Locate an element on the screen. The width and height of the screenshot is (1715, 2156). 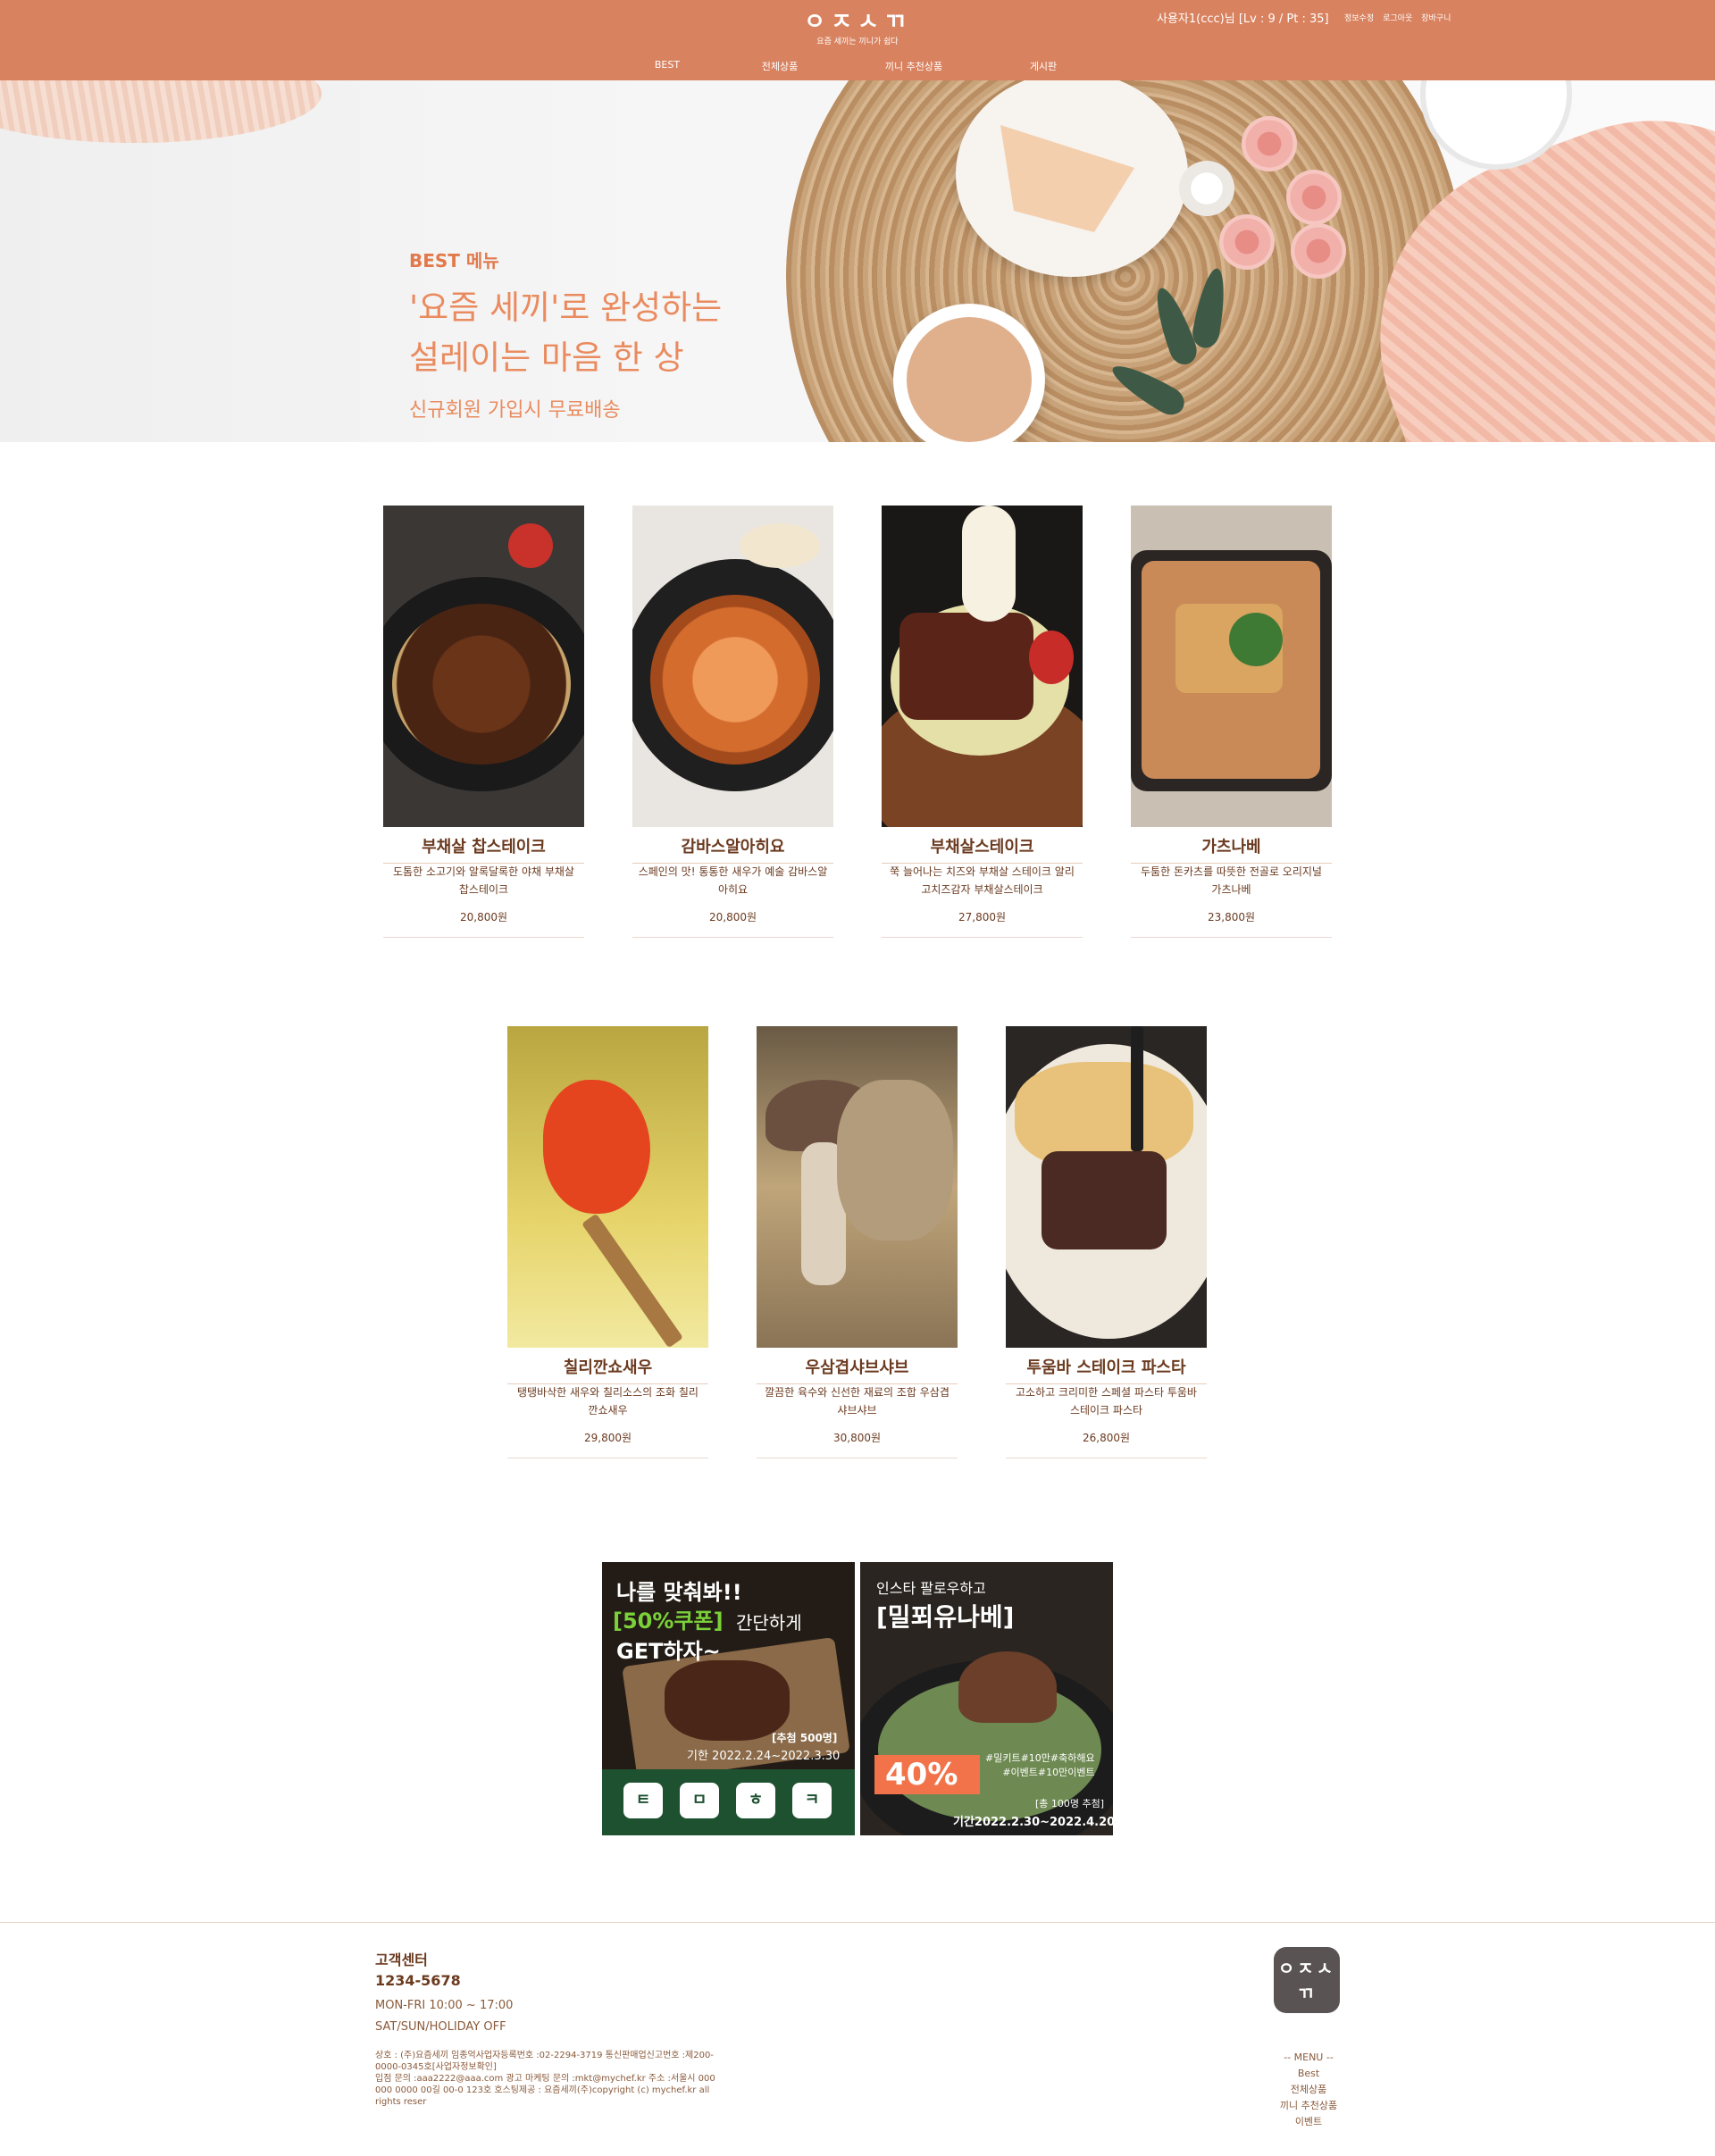
cs-hours-weekend: SAT/SUN/HOLIDAY OFF is located at coordinates (440, 2027).